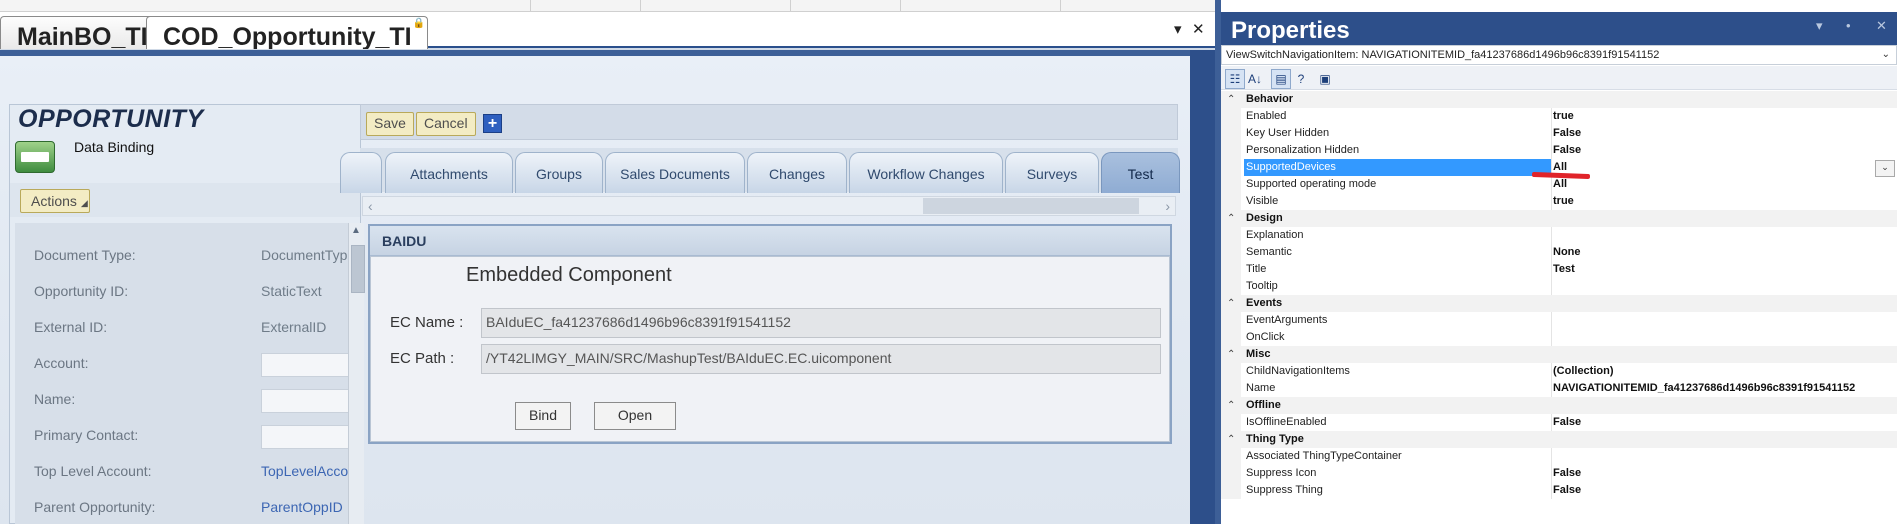 This screenshot has height=524, width=1897. I want to click on close-icon: ✕, so click(1881, 26).